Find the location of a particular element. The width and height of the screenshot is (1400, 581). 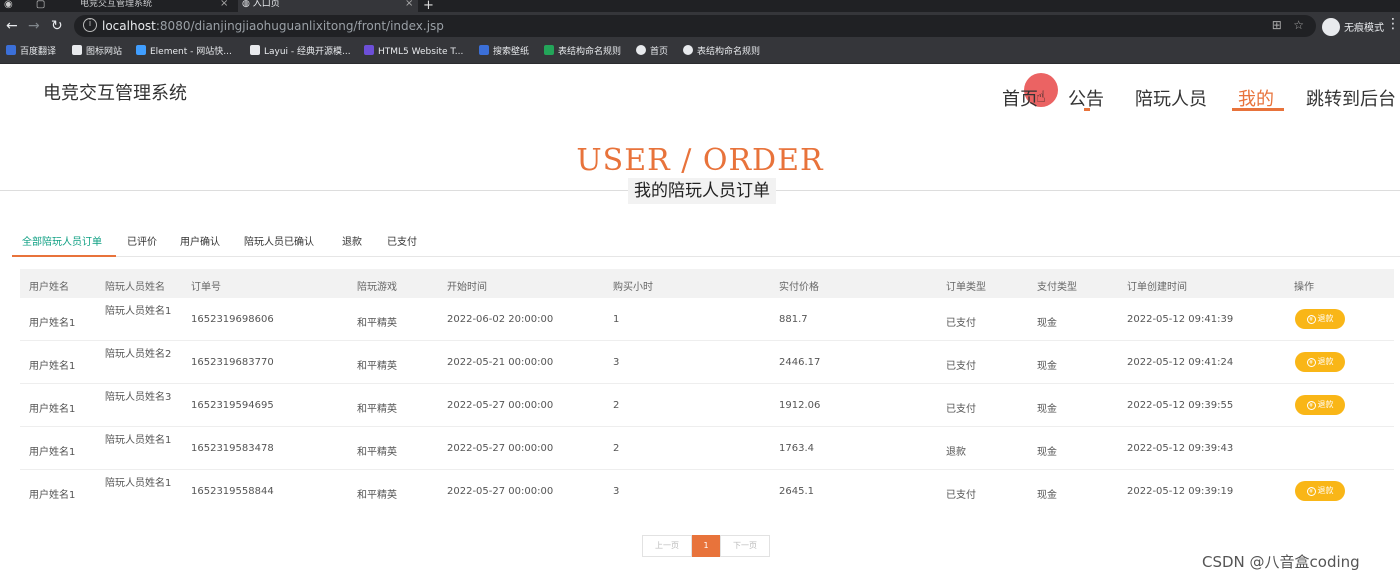

tab-user-confirmed: 用户确认 is located at coordinates (200, 240).